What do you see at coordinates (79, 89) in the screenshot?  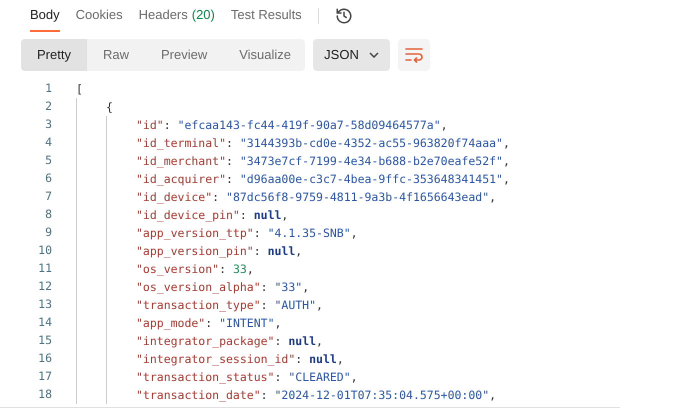 I see `code-line: [` at bounding box center [79, 89].